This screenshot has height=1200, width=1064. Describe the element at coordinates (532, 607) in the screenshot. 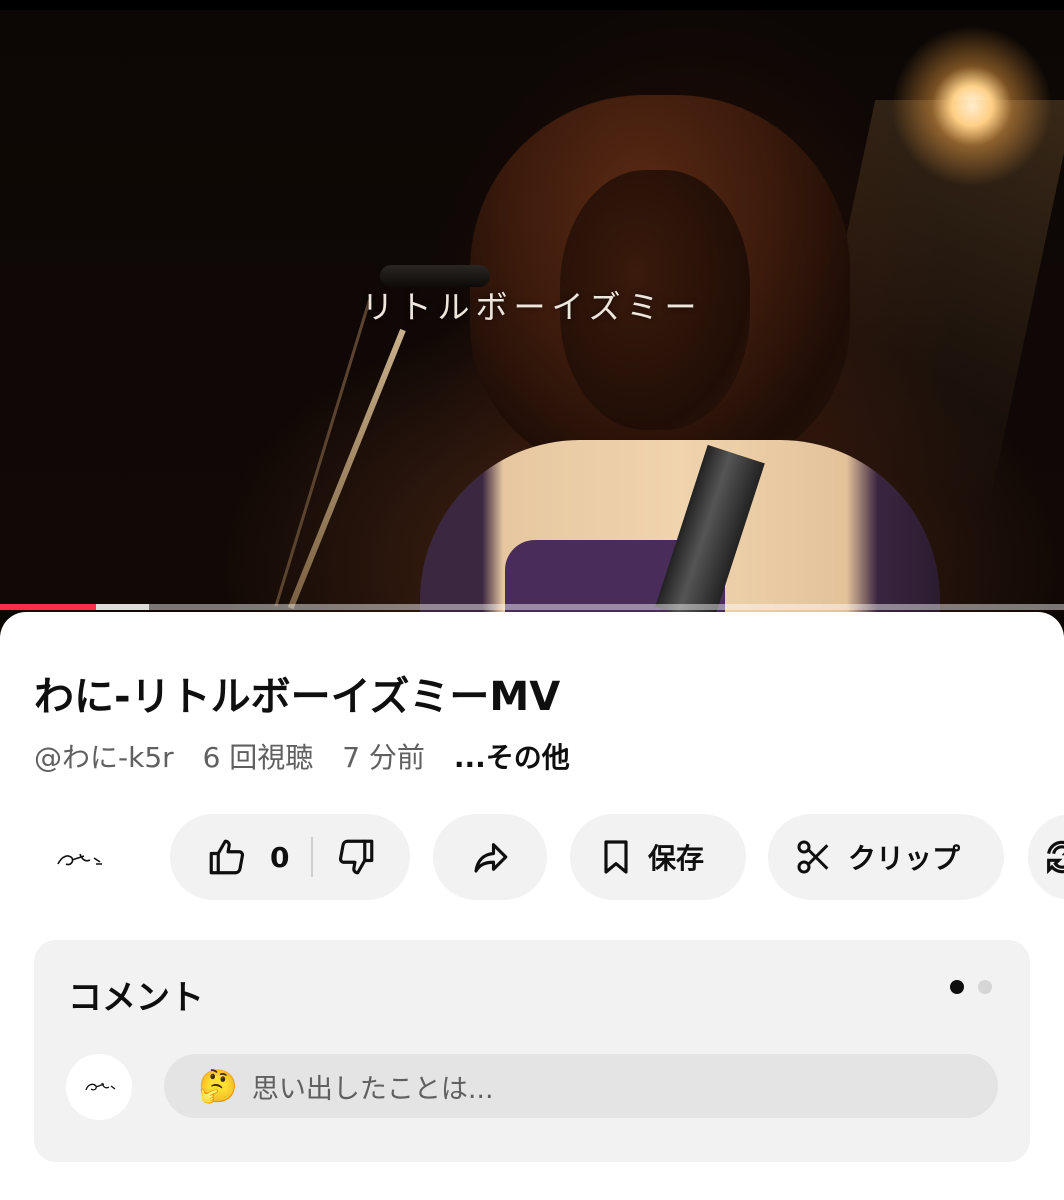

I see `progress-bar` at that location.